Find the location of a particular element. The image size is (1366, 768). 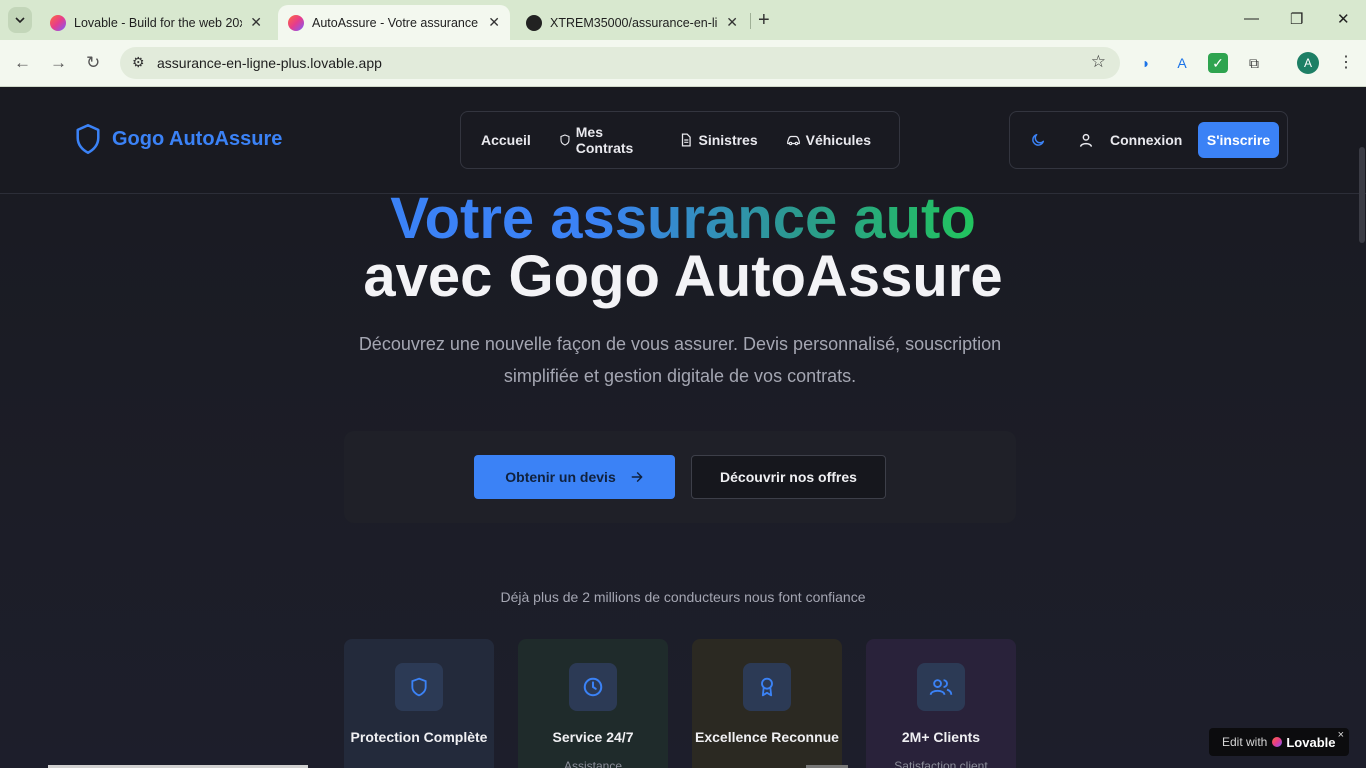

tab-search-button is located at coordinates (20, 20).